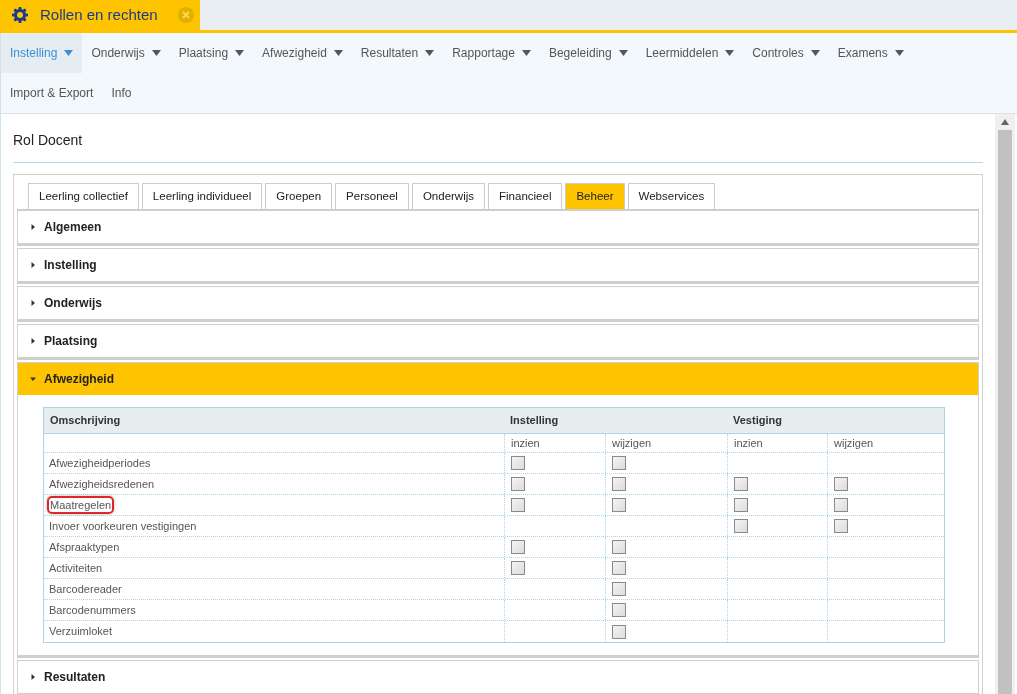 This screenshot has width=1017, height=694. Describe the element at coordinates (20, 15) in the screenshot. I see `gear-icon` at that location.